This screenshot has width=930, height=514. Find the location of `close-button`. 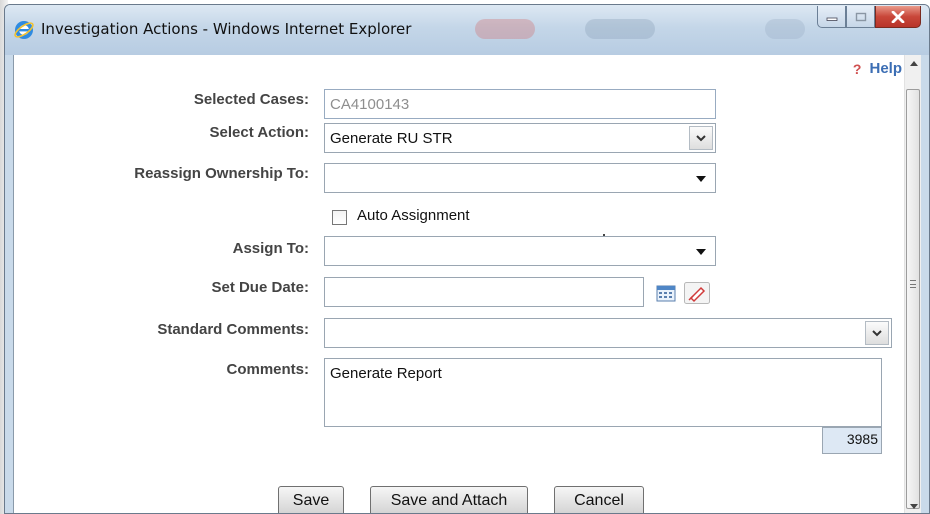

close-button is located at coordinates (898, 17).